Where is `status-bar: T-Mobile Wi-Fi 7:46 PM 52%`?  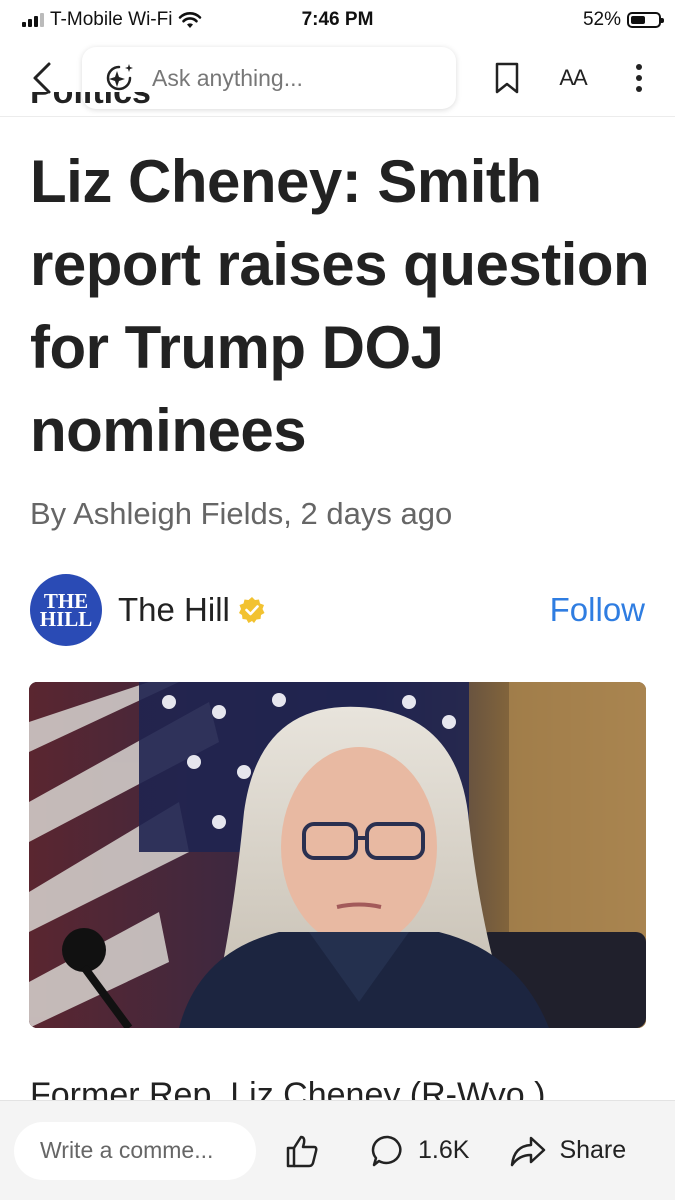
status-bar: T-Mobile Wi-Fi 7:46 PM 52% is located at coordinates (337, 20).